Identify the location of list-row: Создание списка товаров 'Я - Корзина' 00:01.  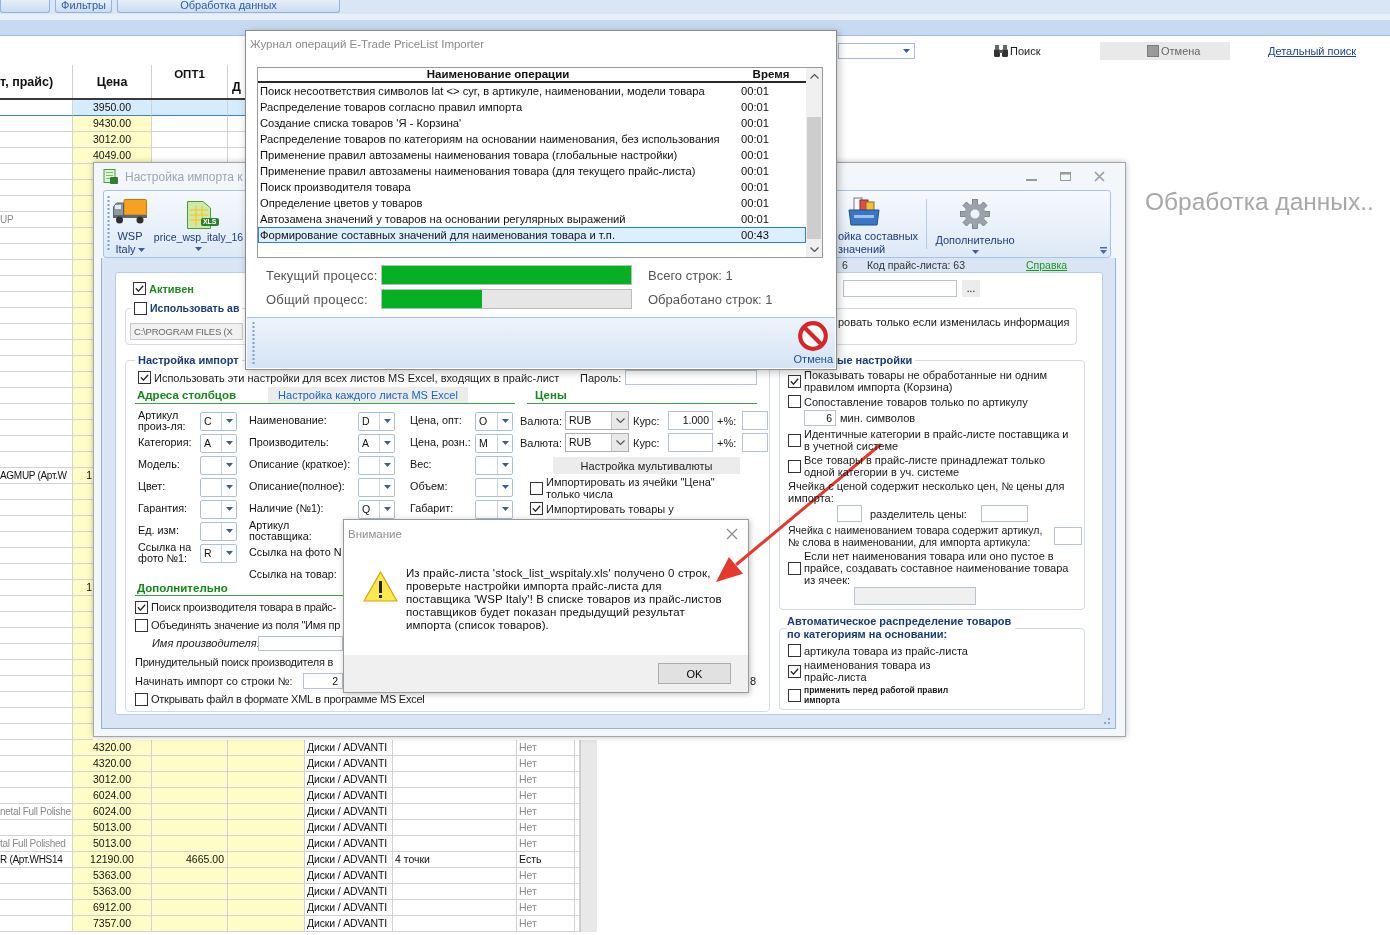
(532, 123).